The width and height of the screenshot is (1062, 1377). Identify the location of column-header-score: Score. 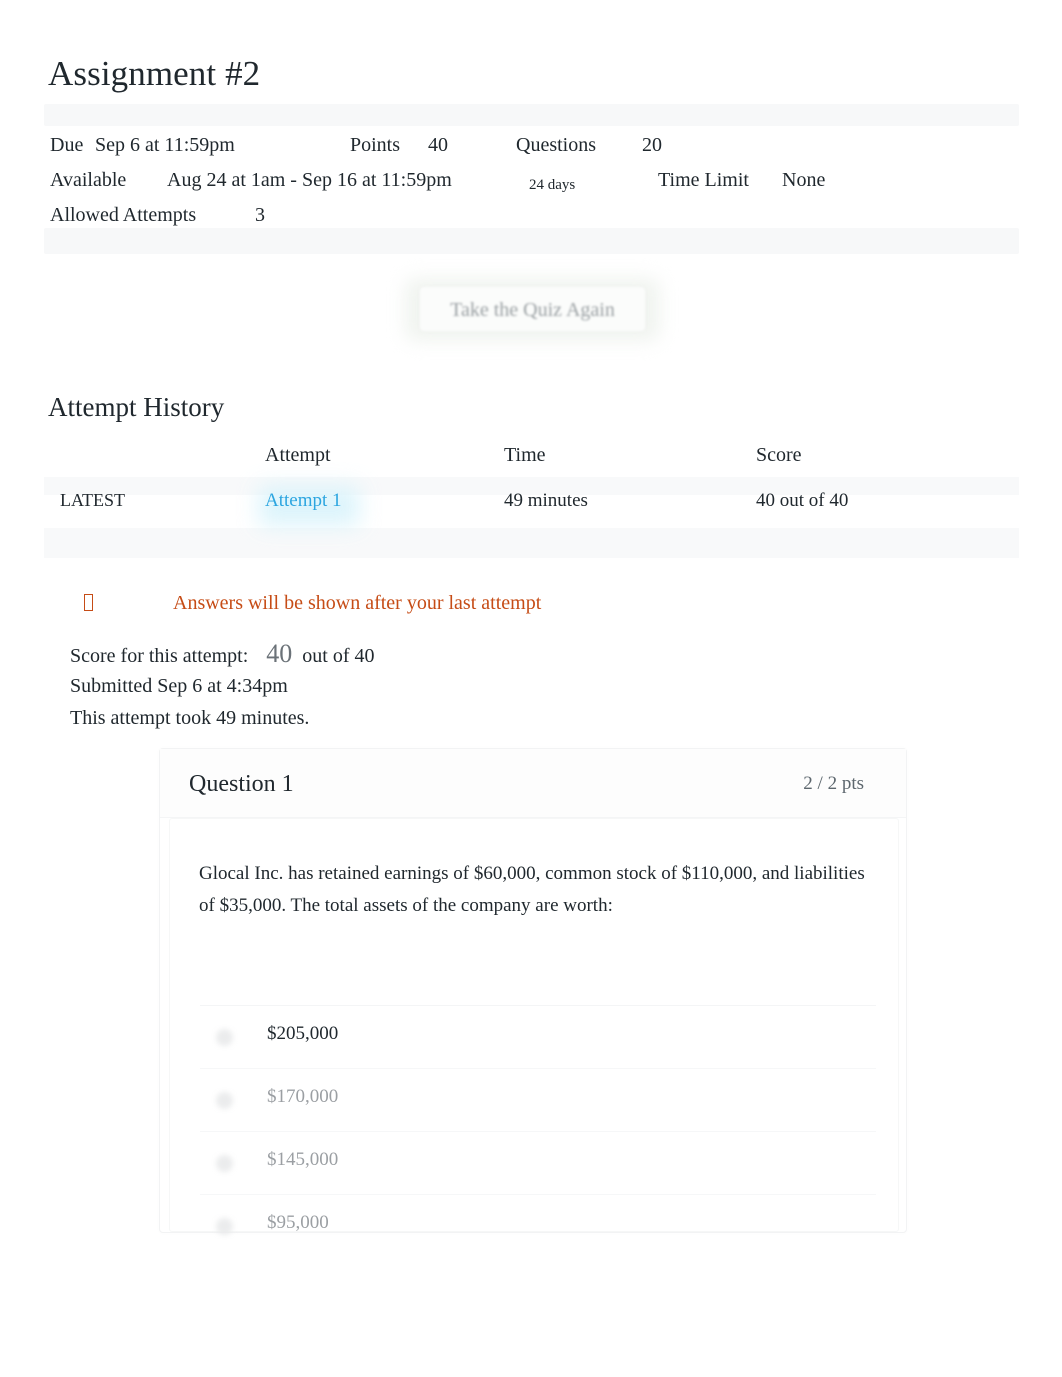
(779, 455).